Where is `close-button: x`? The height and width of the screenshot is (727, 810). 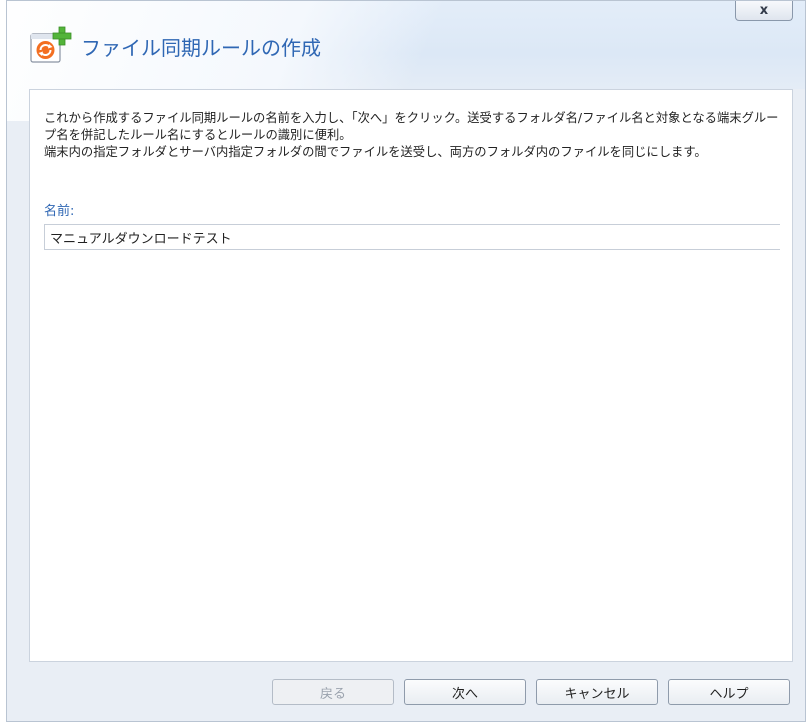
close-button: x is located at coordinates (764, 11).